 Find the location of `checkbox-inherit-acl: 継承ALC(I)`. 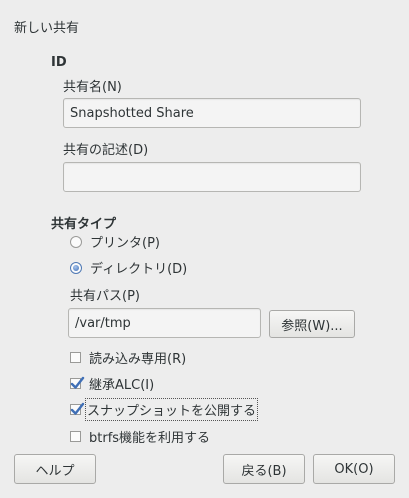

checkbox-inherit-acl: 継承ALC(I) is located at coordinates (112, 383).